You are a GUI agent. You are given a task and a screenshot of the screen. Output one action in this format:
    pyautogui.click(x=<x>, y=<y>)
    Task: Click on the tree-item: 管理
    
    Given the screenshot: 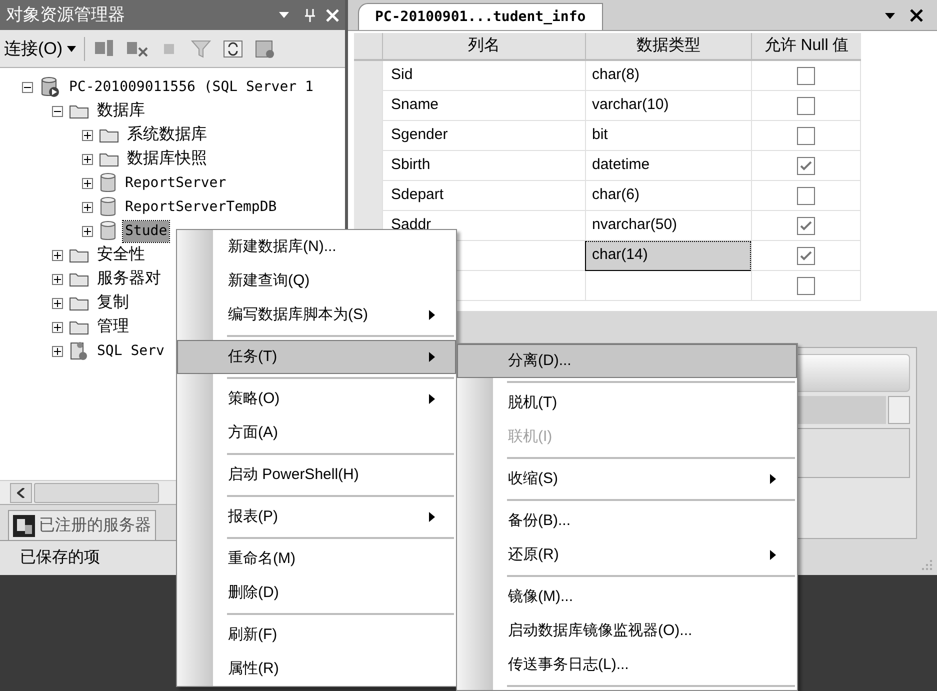 What is the action you would take?
    pyautogui.click(x=113, y=327)
    